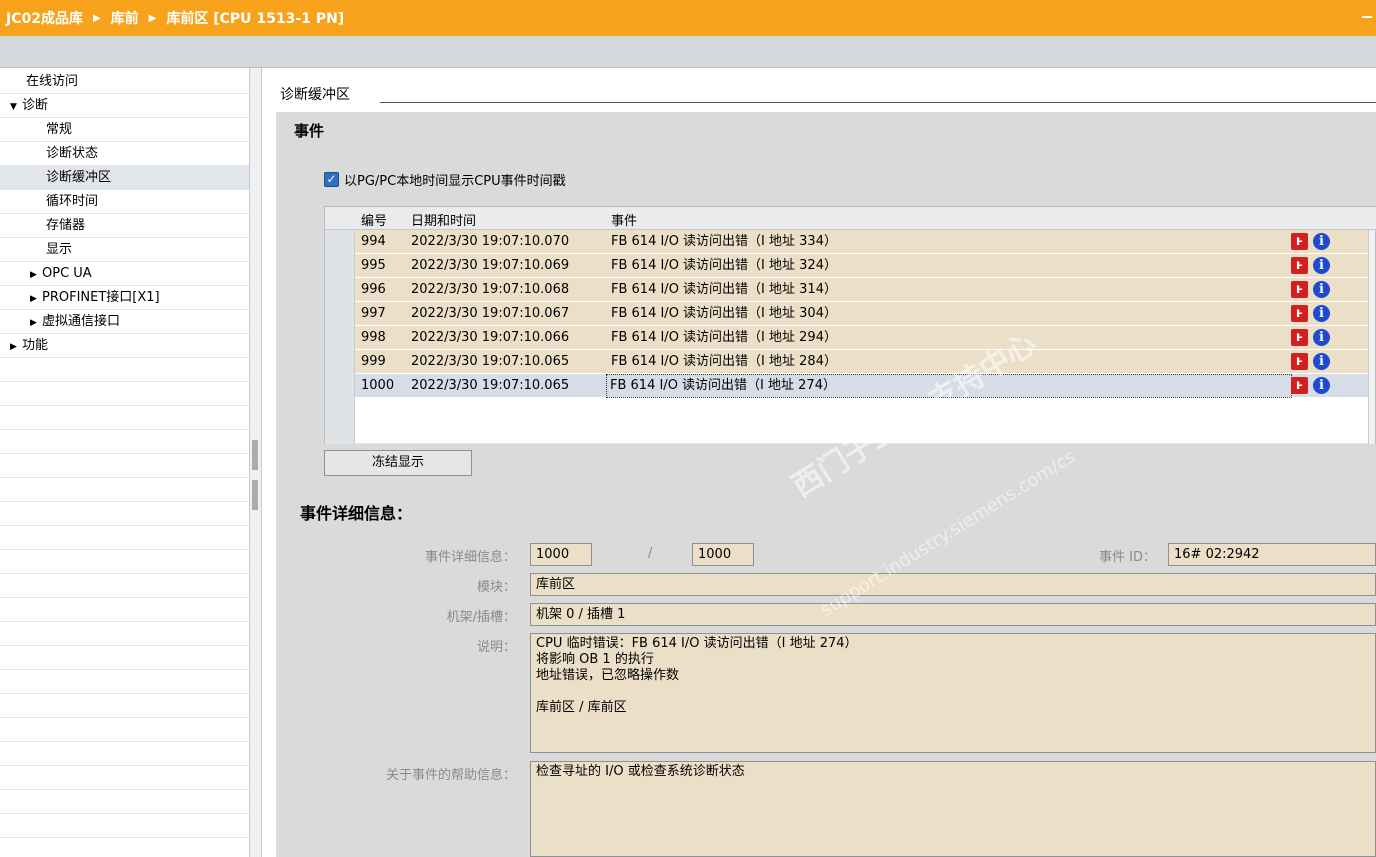 This screenshot has width=1376, height=857. I want to click on sidebar-item-label: 诊断, so click(35, 105).